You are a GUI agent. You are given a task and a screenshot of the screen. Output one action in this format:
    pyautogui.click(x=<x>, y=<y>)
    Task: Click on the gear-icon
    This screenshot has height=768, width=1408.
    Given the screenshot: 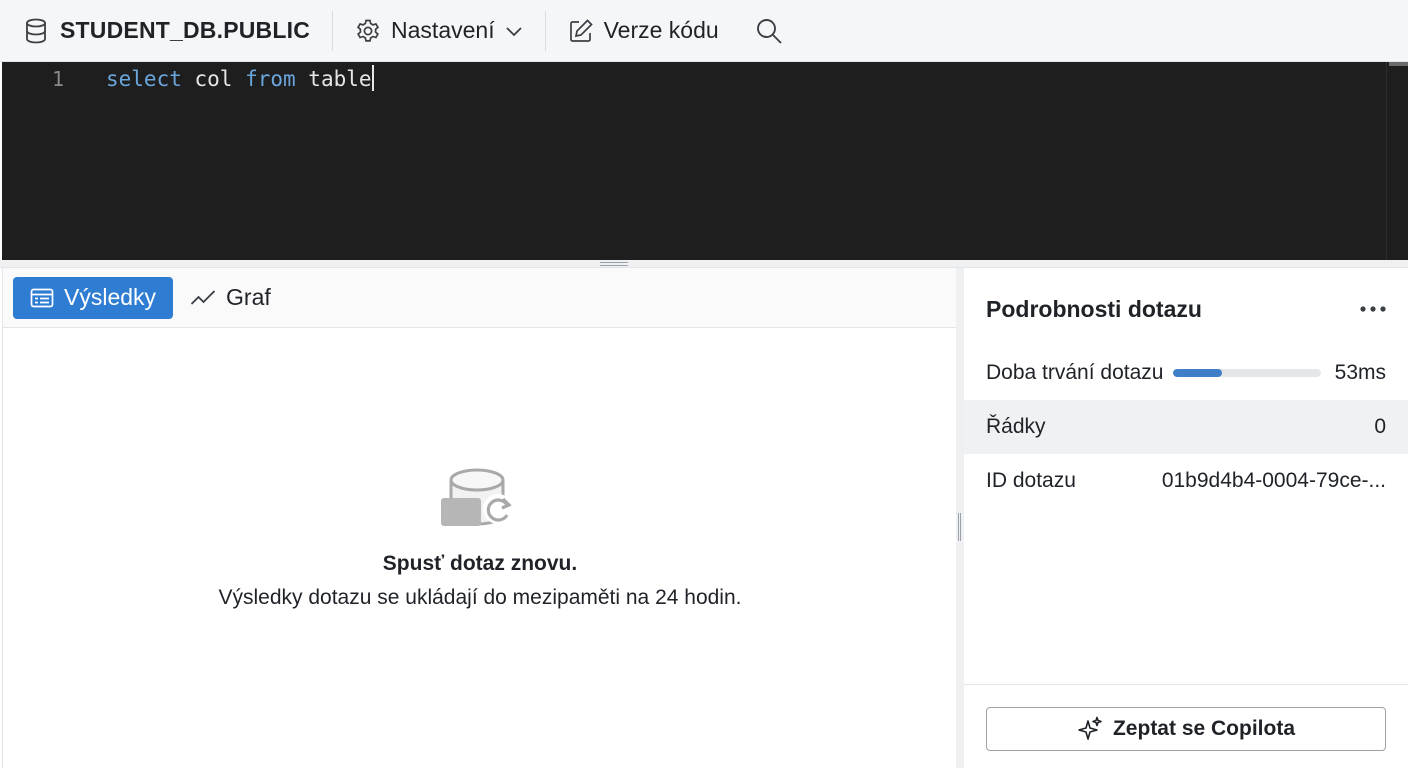 What is the action you would take?
    pyautogui.click(x=368, y=30)
    